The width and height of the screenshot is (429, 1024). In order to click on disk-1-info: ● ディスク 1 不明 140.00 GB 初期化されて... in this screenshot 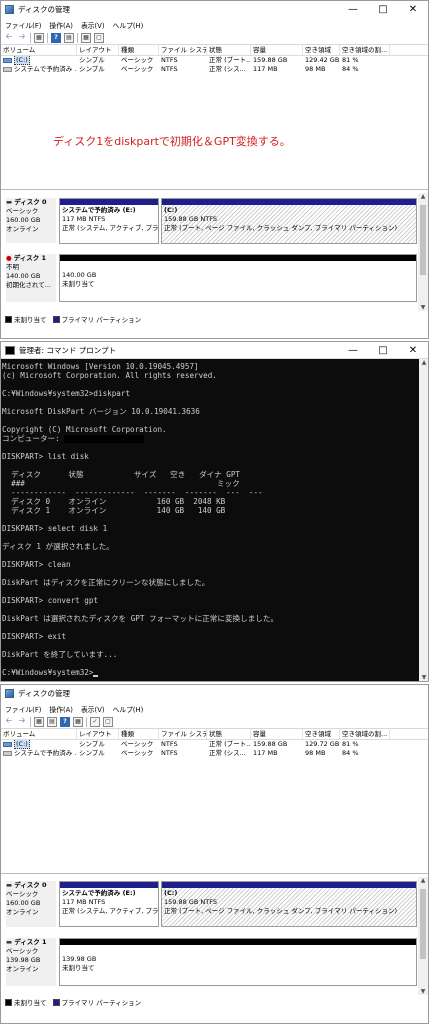, I will do `click(31, 278)`.